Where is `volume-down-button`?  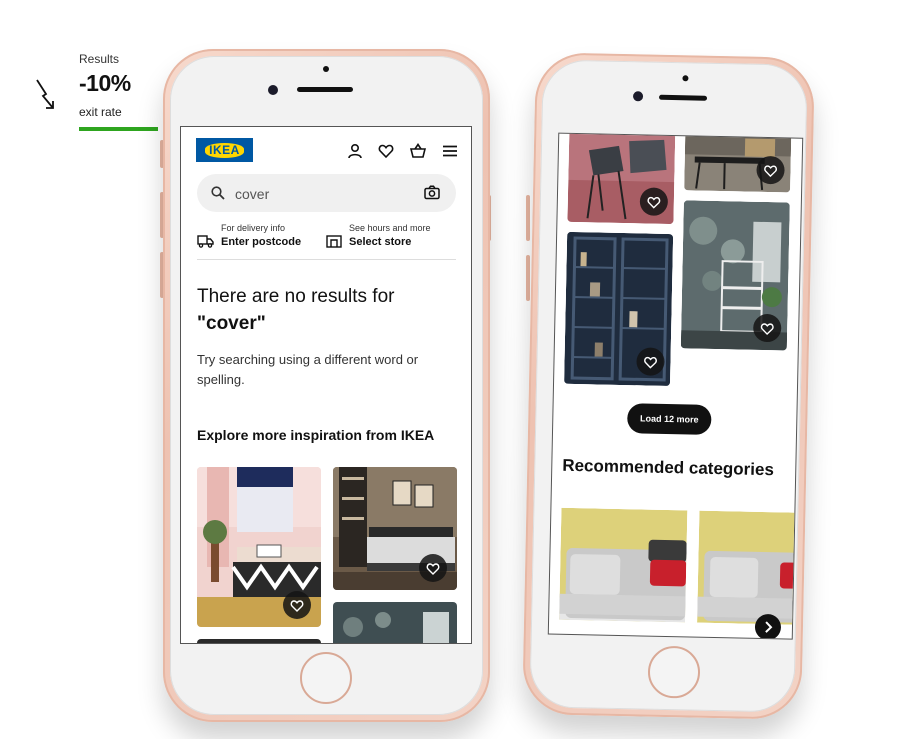 volume-down-button is located at coordinates (528, 278).